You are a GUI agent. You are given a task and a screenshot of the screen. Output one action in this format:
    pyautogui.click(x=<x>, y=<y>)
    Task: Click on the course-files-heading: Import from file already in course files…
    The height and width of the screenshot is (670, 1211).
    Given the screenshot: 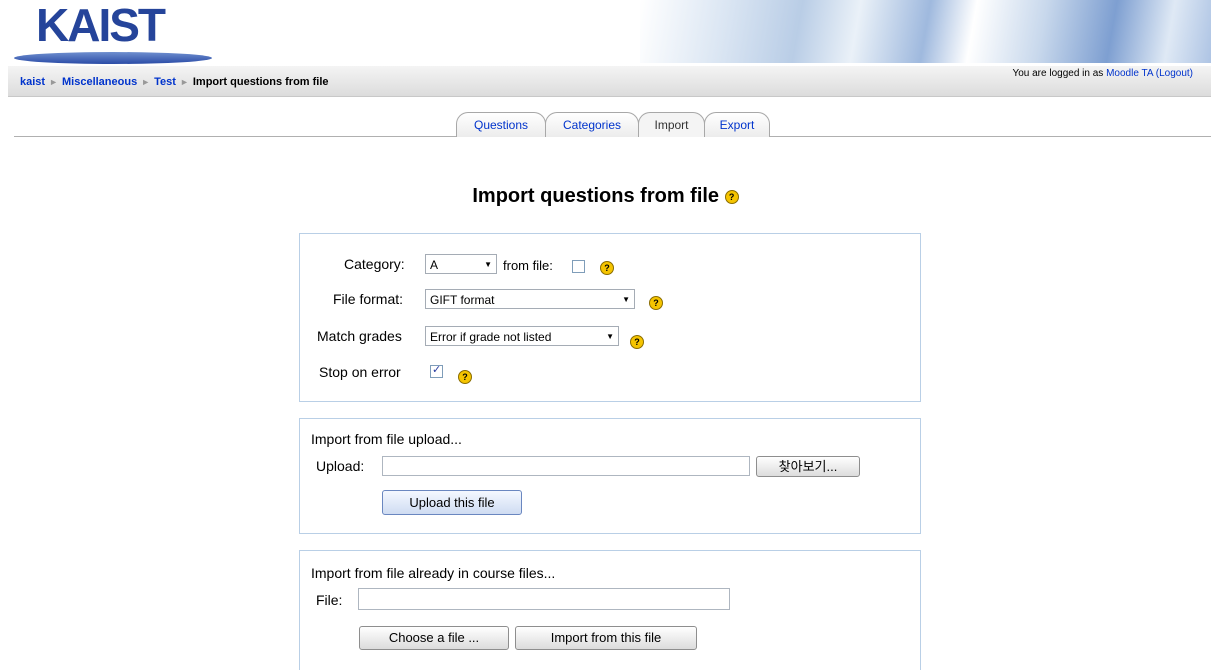 What is the action you would take?
    pyautogui.click(x=433, y=573)
    